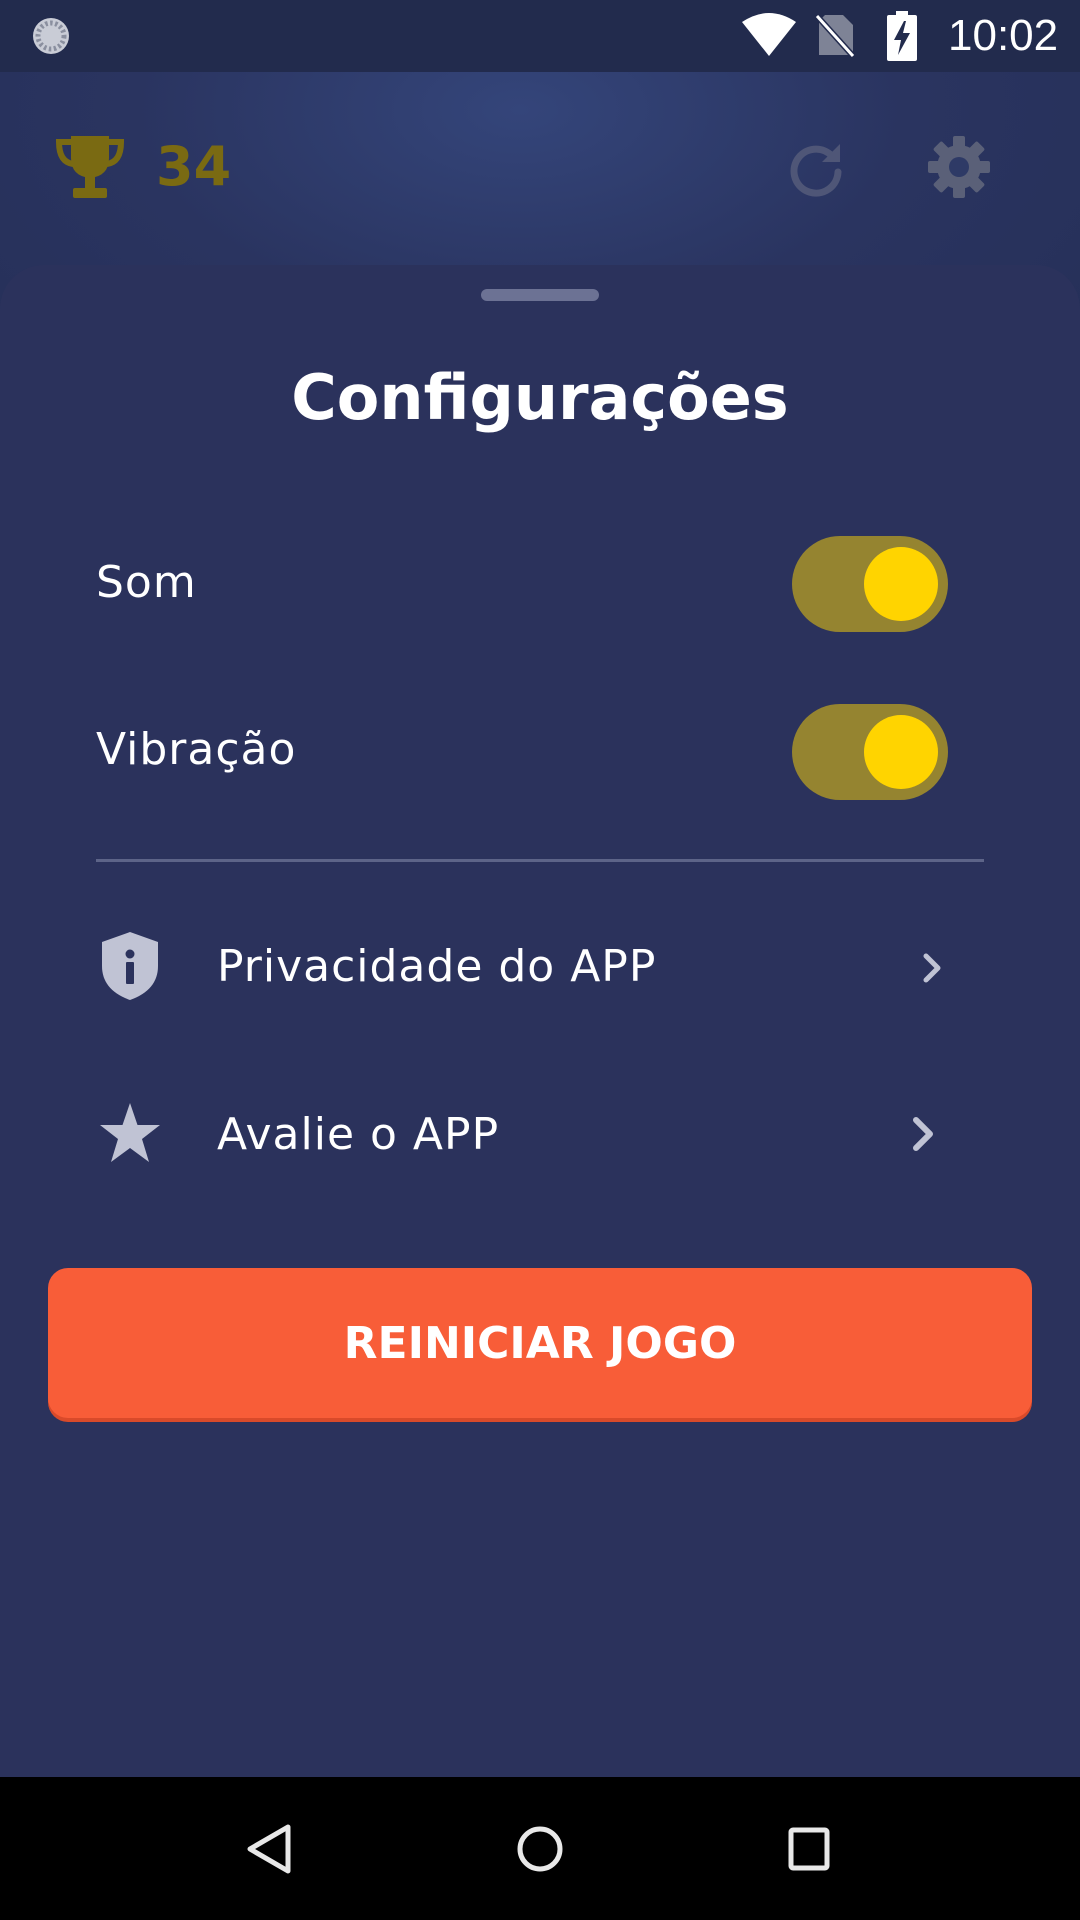  Describe the element at coordinates (196, 749) in the screenshot. I see `vibration-label: Vibração` at that location.